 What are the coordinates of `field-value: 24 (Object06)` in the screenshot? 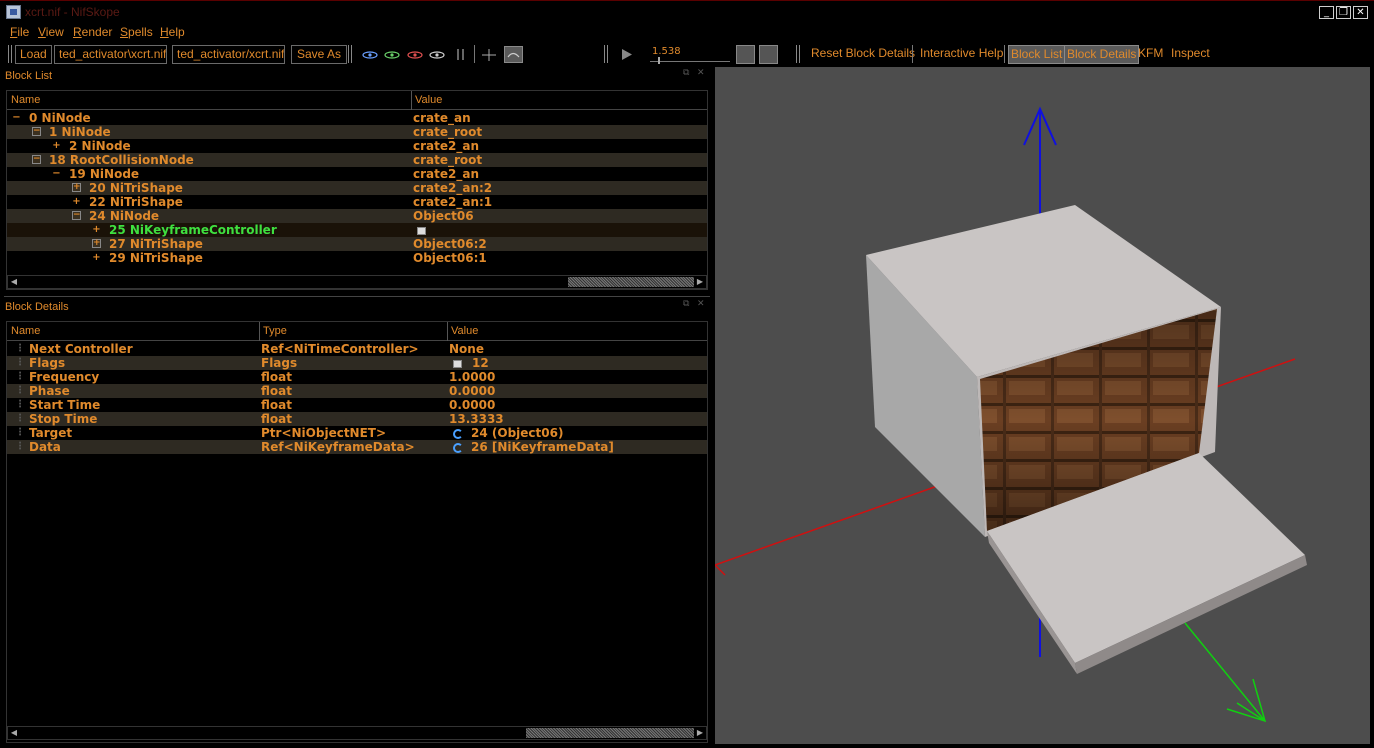 It's located at (508, 433).